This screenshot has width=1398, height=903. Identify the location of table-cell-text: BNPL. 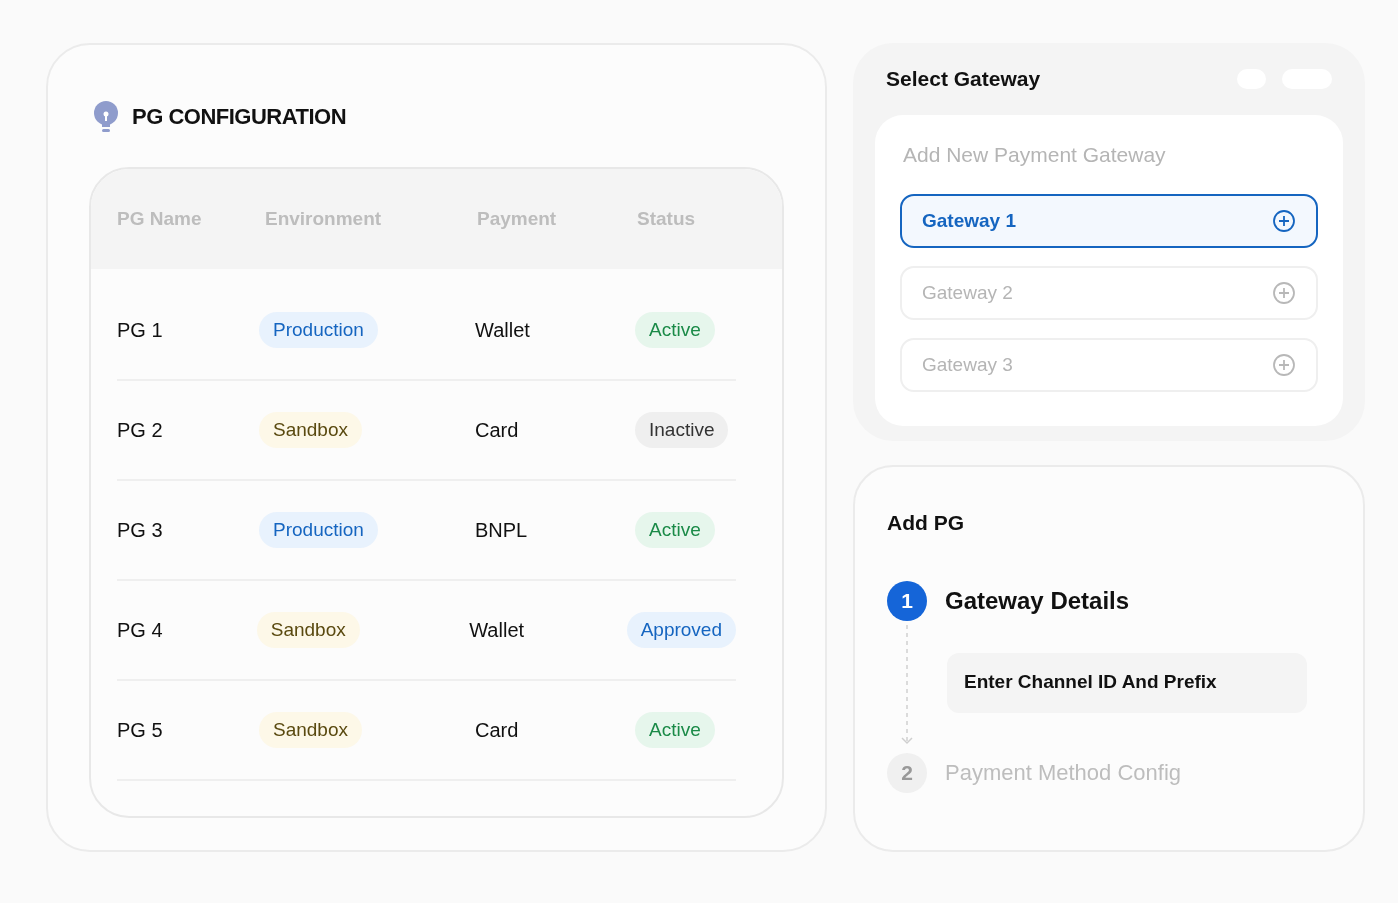
(502, 530).